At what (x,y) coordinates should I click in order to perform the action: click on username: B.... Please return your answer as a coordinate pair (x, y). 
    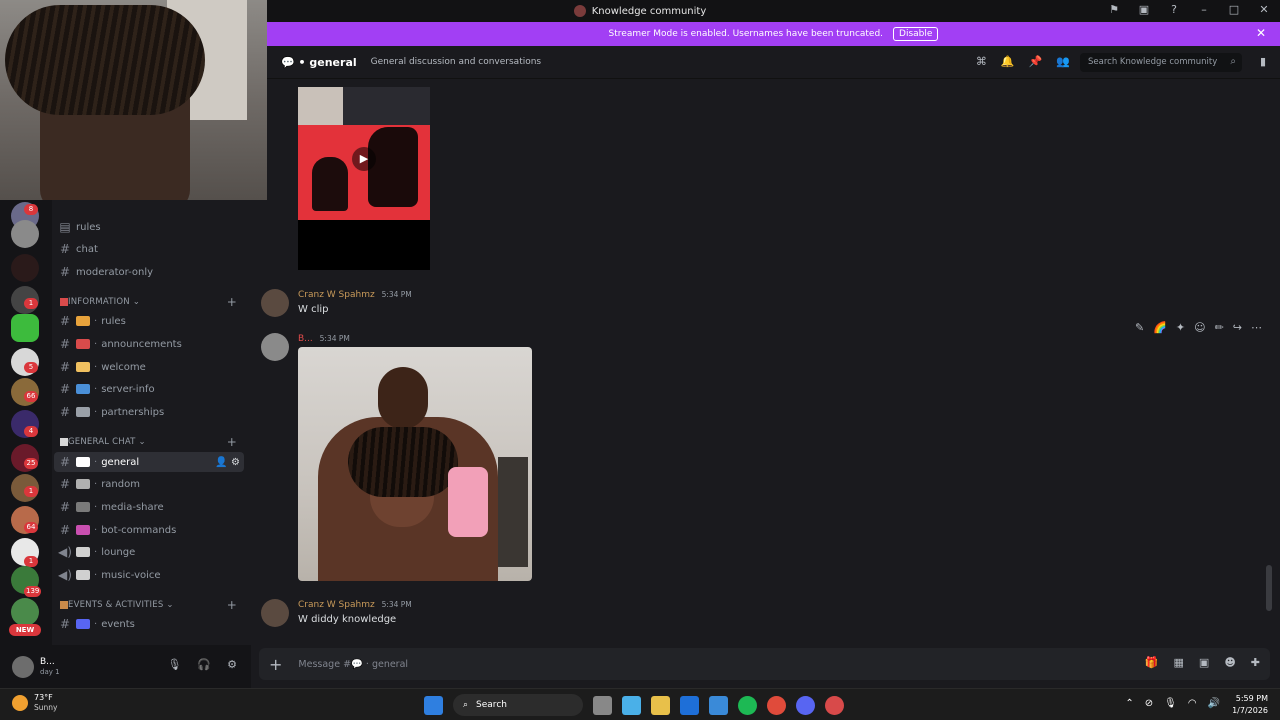
    Looking at the image, I should click on (47, 661).